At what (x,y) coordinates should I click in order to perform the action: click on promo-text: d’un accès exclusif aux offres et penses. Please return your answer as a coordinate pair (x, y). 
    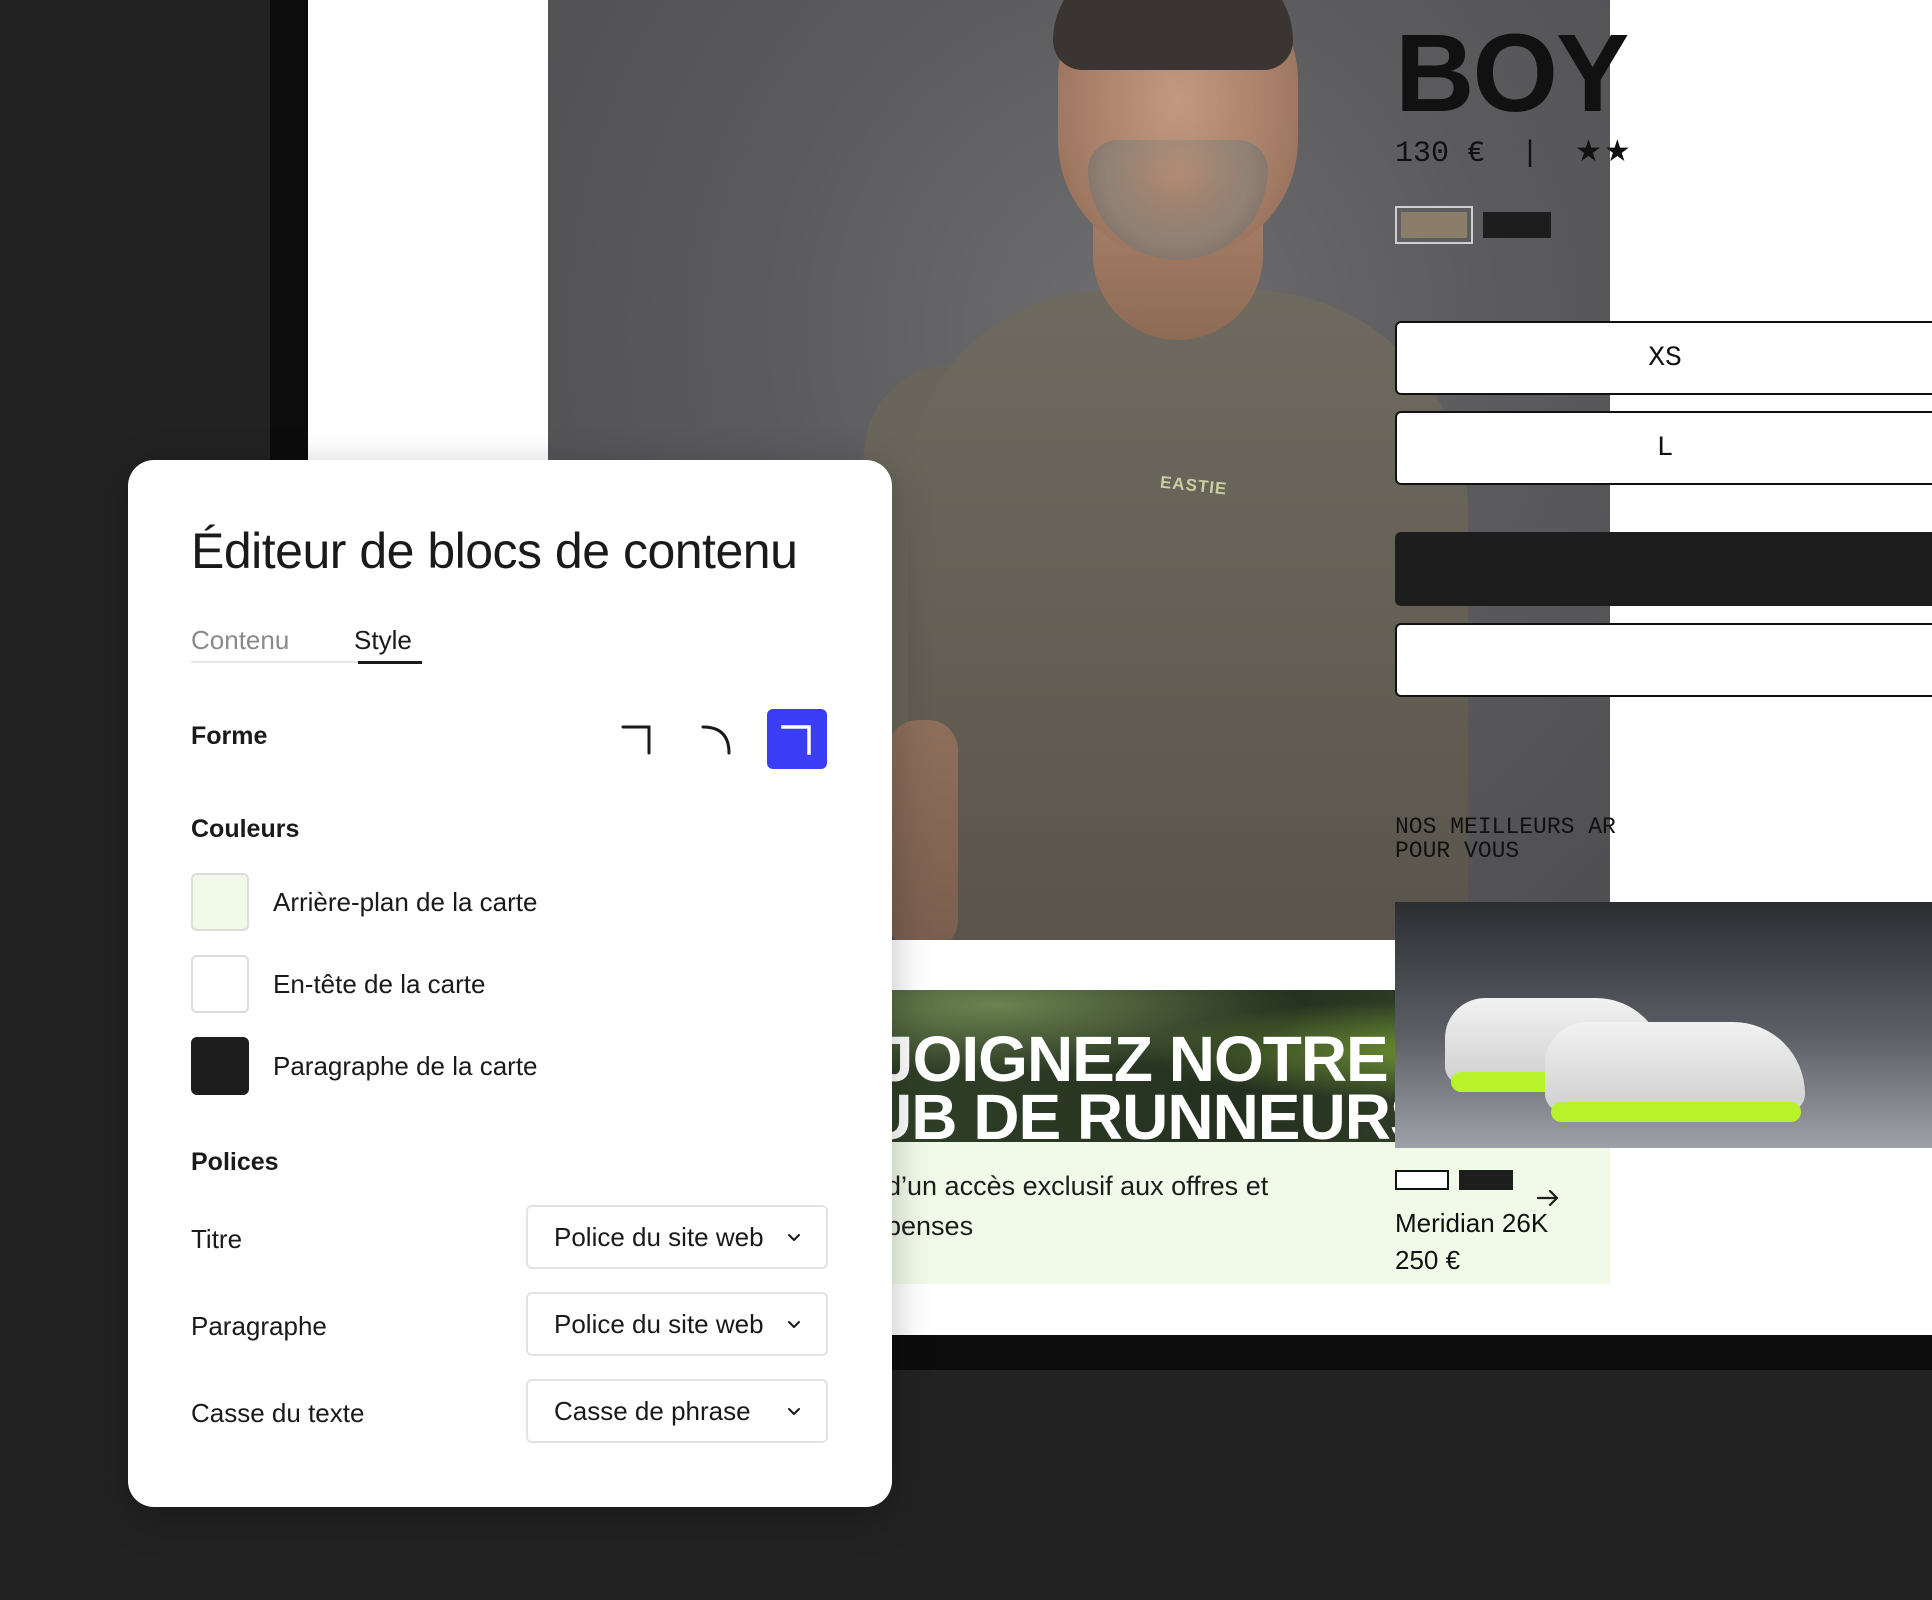
    Looking at the image, I should click on (1137, 1206).